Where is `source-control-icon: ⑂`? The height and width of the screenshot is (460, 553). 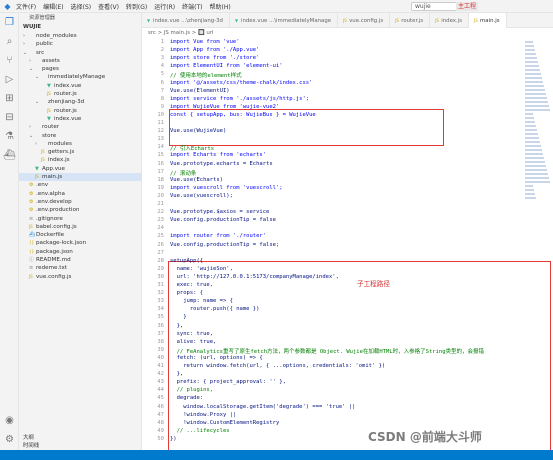
source-control-icon: ⑂ is located at coordinates (9, 60).